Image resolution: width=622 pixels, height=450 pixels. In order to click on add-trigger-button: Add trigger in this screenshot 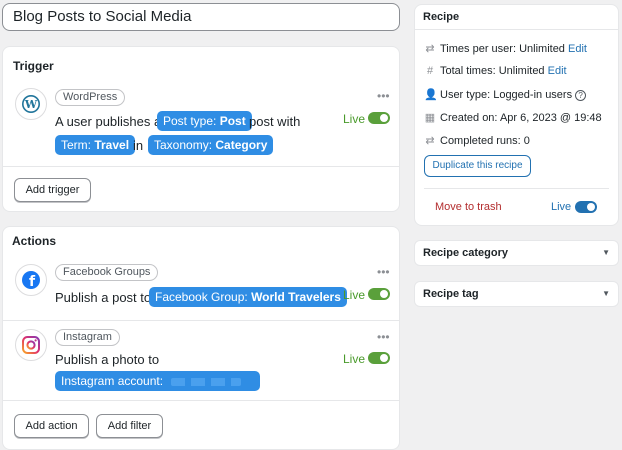, I will do `click(52, 190)`.